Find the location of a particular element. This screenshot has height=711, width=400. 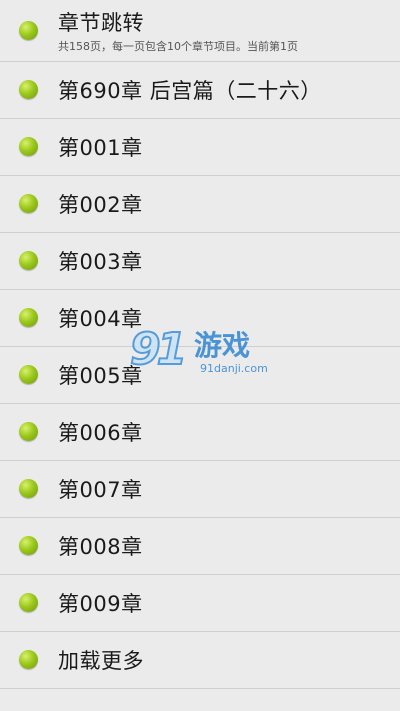

chapter-label: 第009章 is located at coordinates (100, 604).